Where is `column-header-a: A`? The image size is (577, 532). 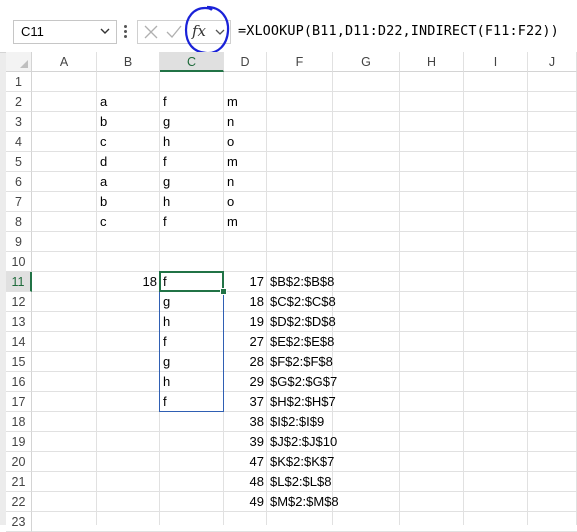
column-header-a: A is located at coordinates (64, 62).